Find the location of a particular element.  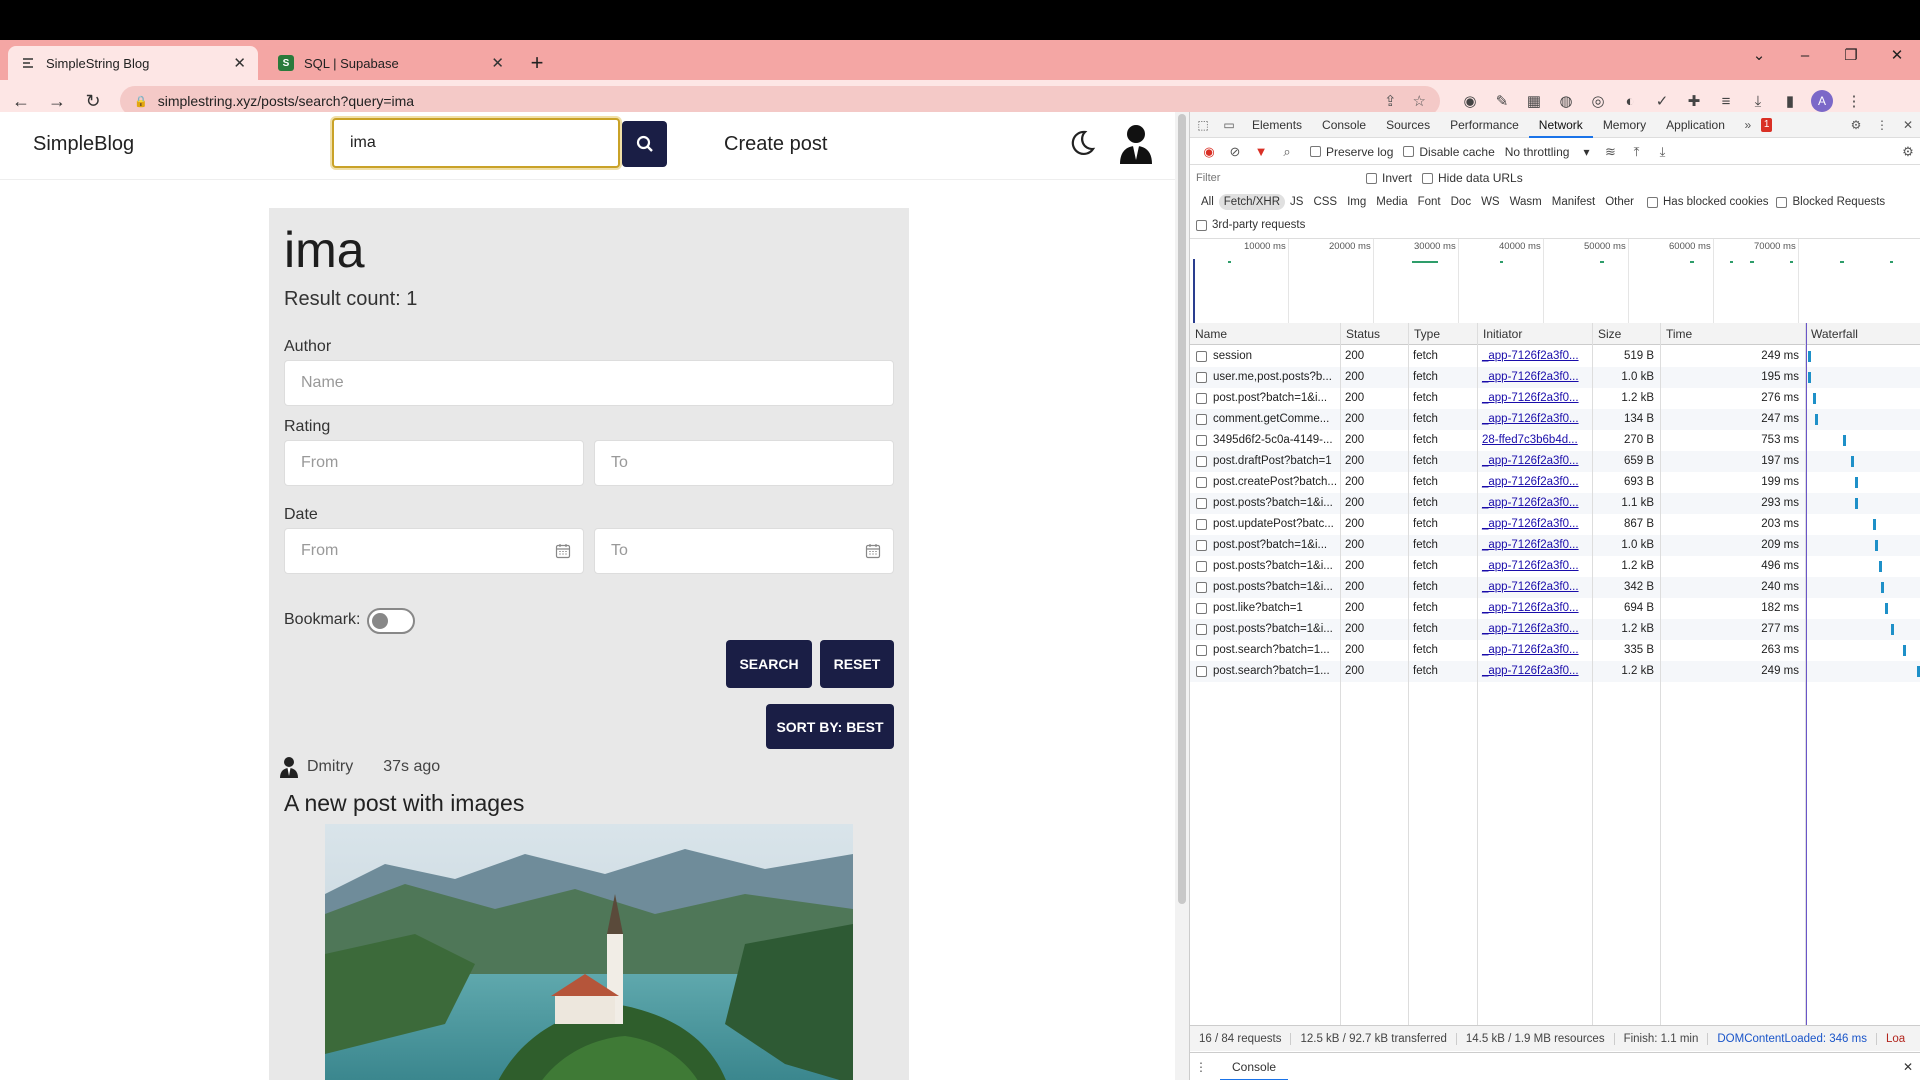

extension-icon: ◉ is located at coordinates (1470, 101).